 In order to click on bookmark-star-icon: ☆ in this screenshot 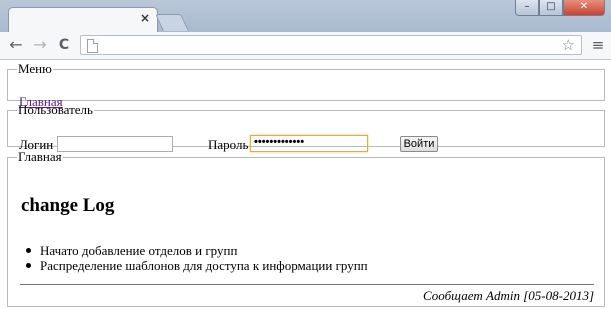, I will do `click(568, 45)`.